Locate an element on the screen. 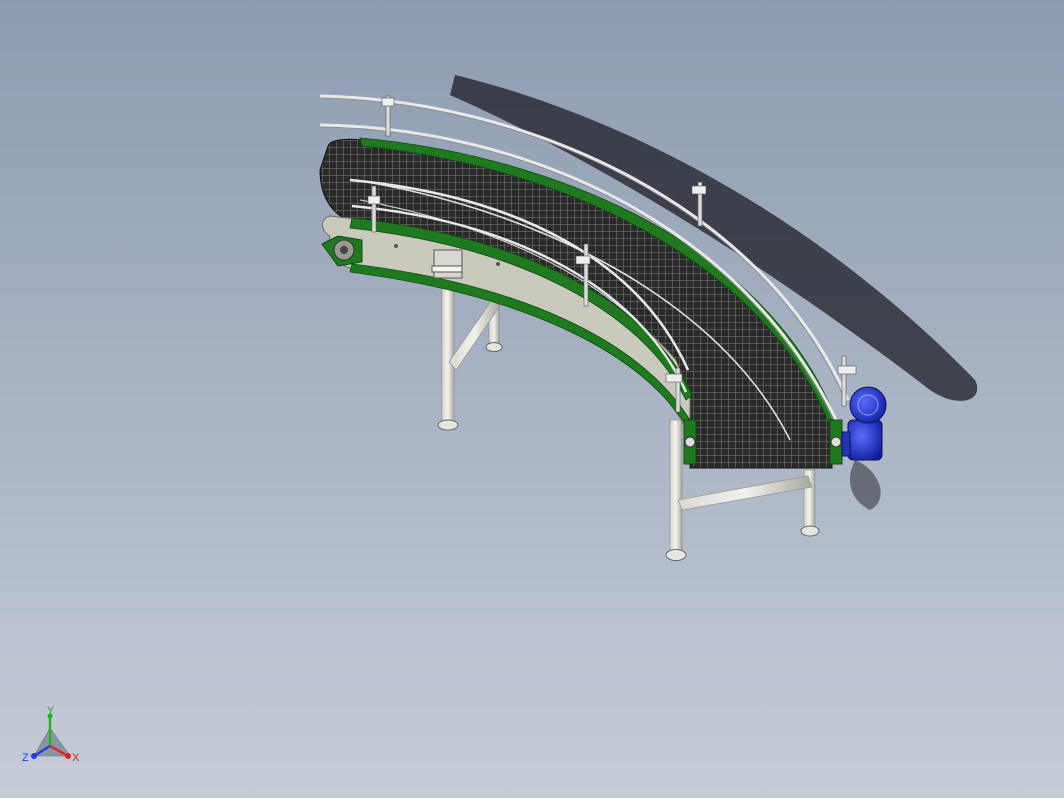  bracket-clamp is located at coordinates (447, 269).